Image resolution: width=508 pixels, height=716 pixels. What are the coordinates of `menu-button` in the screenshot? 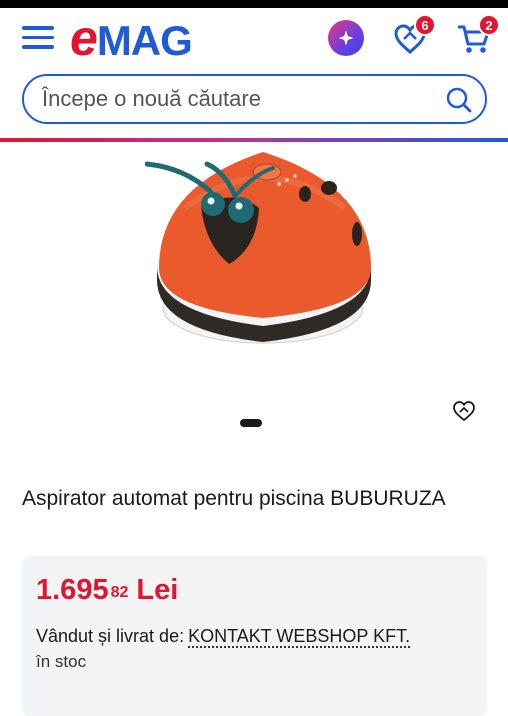 It's located at (39, 39).